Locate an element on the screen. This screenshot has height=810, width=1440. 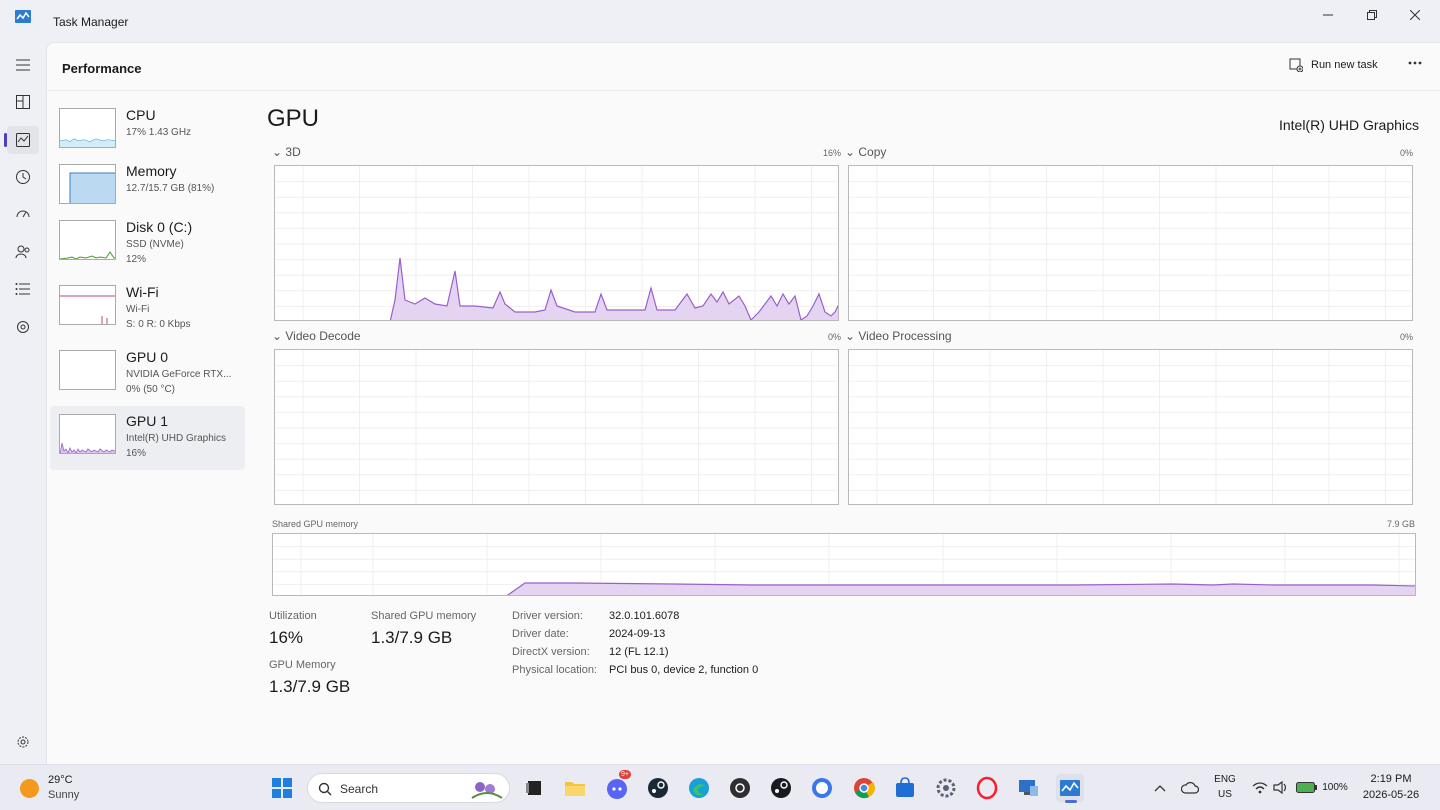
nav-processes is located at coordinates (23, 102).